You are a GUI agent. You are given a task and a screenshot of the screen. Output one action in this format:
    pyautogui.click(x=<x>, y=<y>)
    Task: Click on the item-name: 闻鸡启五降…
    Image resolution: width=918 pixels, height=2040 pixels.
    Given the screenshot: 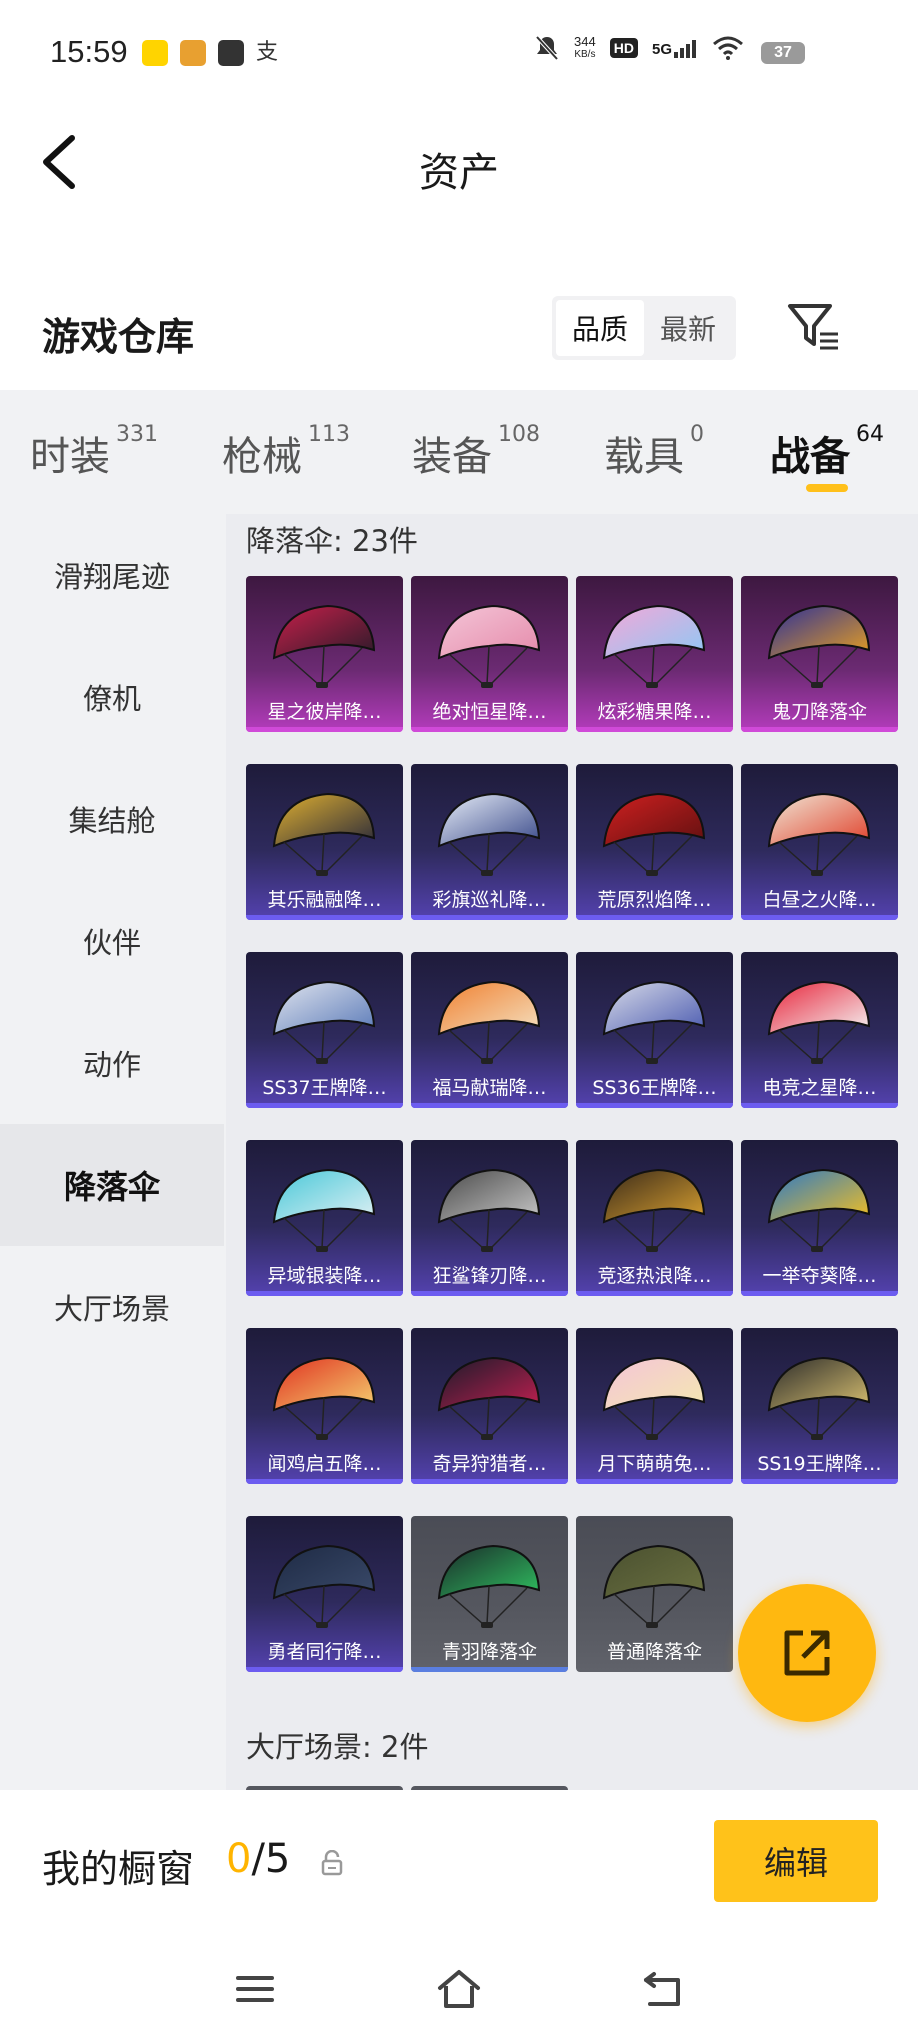 What is the action you would take?
    pyautogui.click(x=324, y=1464)
    